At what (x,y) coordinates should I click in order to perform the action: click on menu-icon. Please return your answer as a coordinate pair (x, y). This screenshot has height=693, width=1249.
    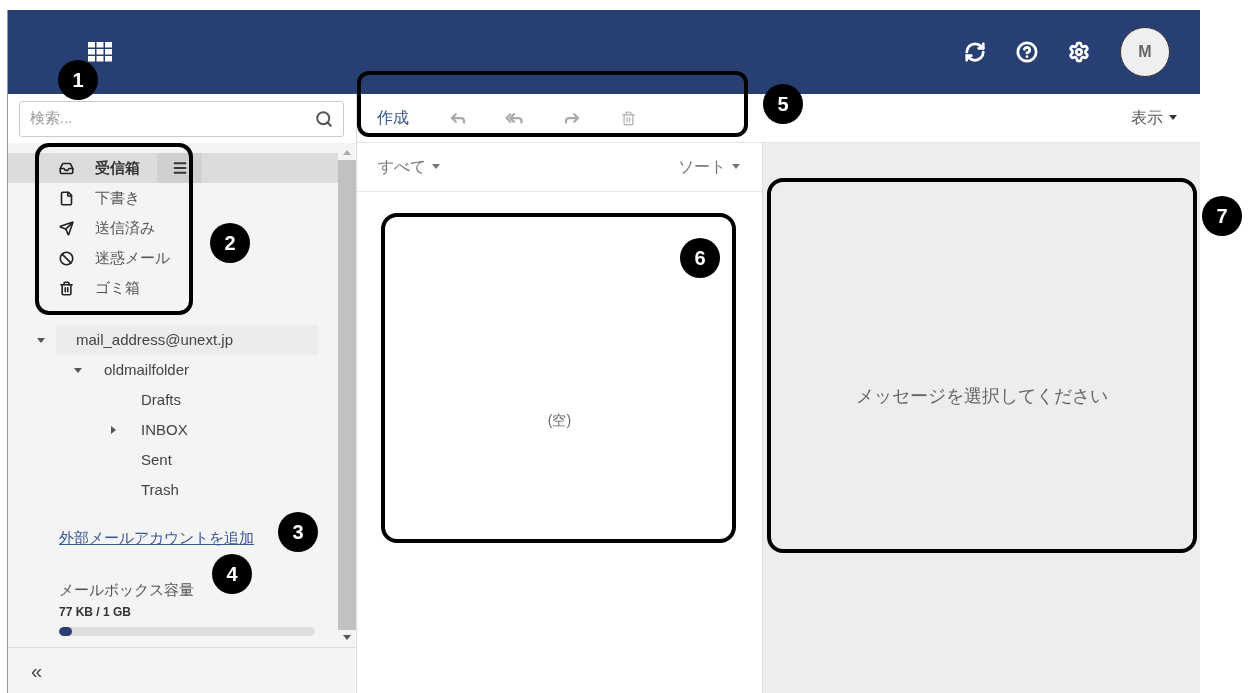
    Looking at the image, I should click on (179, 168).